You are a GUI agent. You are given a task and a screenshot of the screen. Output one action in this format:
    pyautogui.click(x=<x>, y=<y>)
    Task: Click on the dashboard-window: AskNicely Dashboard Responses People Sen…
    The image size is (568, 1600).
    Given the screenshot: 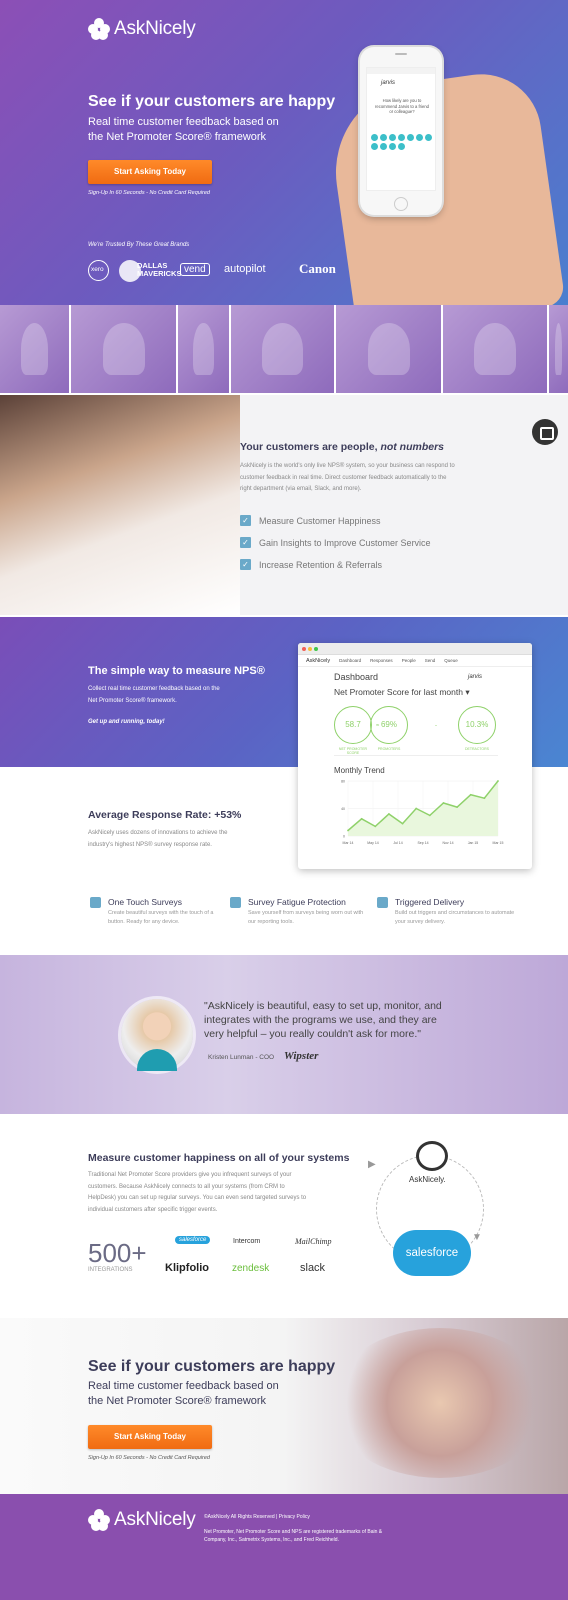 What is the action you would take?
    pyautogui.click(x=415, y=756)
    